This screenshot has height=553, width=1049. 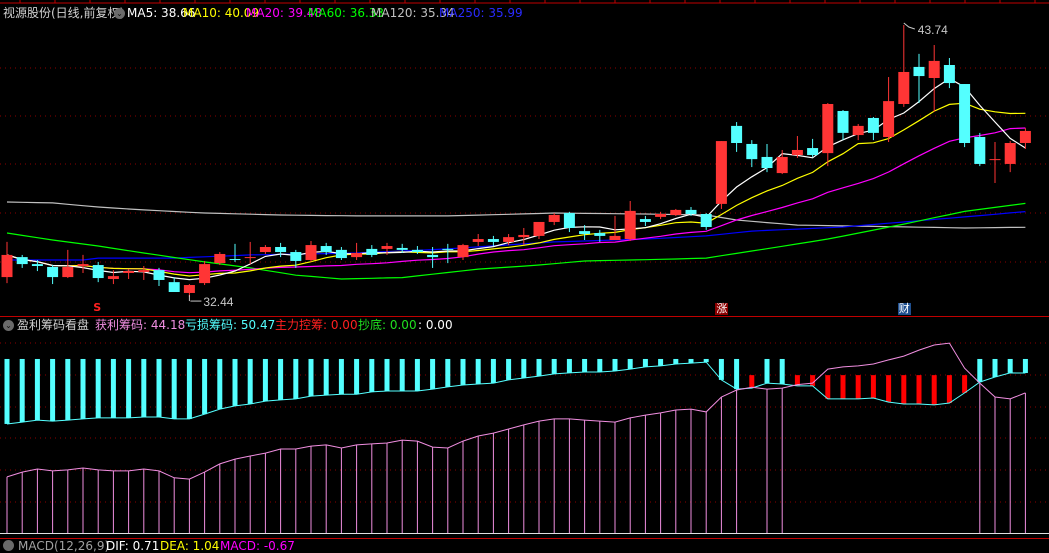 I want to click on macd-dif: DIF: 0.71, so click(x=133, y=546).